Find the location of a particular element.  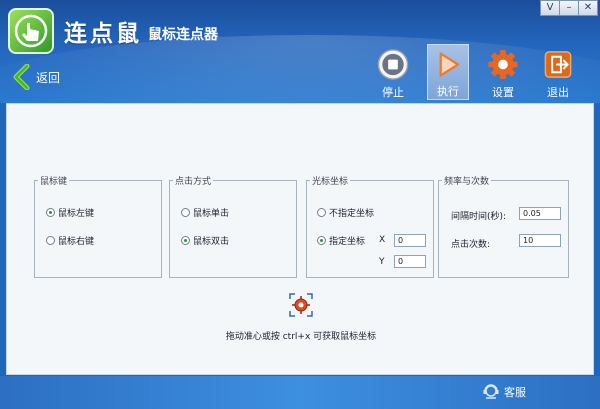

toolbar: 停止 执行 设置 退出 is located at coordinates (482, 72).